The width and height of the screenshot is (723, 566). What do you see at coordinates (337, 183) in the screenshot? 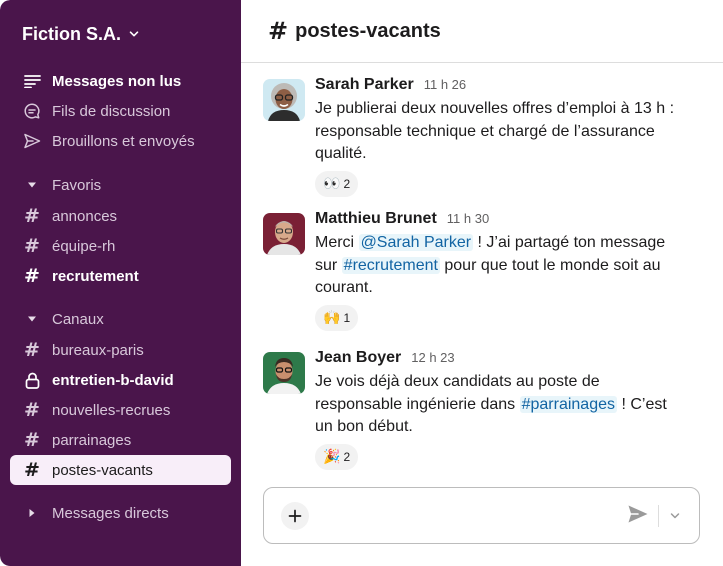
I see `reaction-pill: 👀 2` at bounding box center [337, 183].